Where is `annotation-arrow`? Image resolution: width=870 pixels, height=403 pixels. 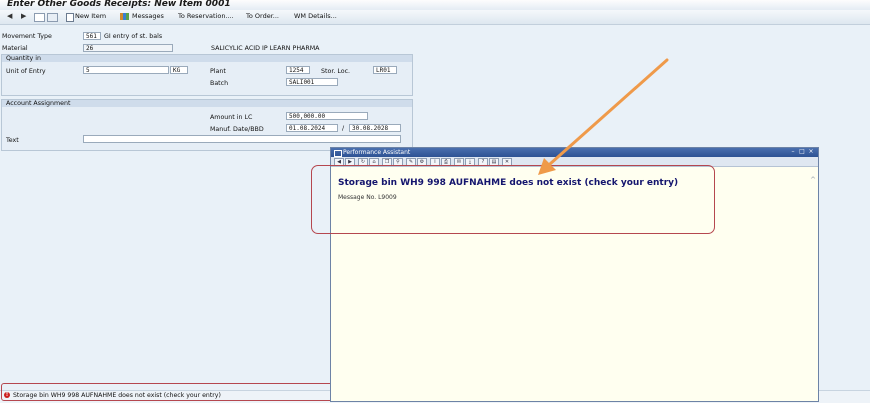 annotation-arrow is located at coordinates (603, 116).